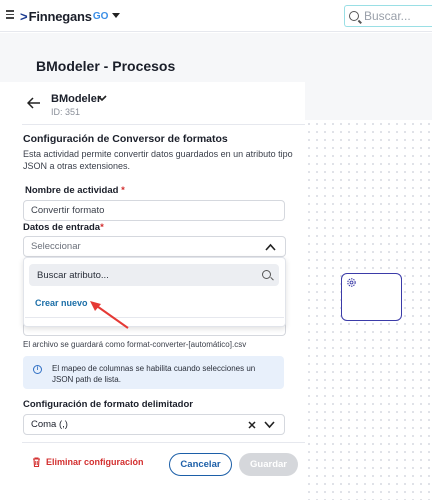  I want to click on trash-icon, so click(36, 462).